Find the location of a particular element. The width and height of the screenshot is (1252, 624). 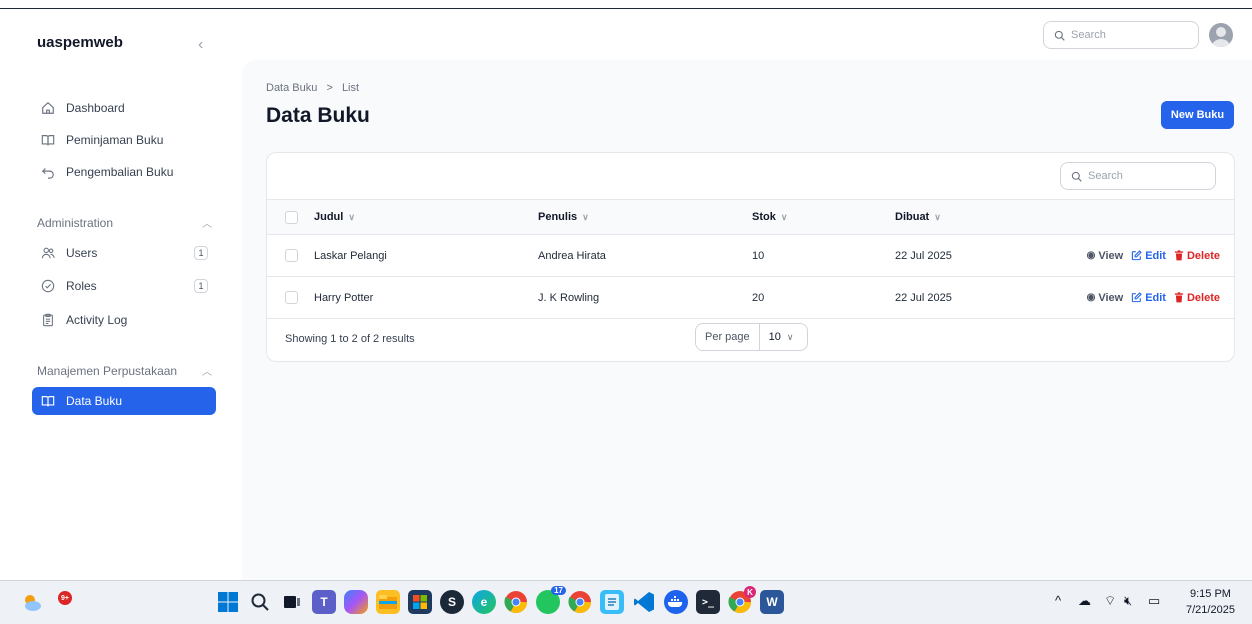

count-badge: 1 is located at coordinates (201, 253).